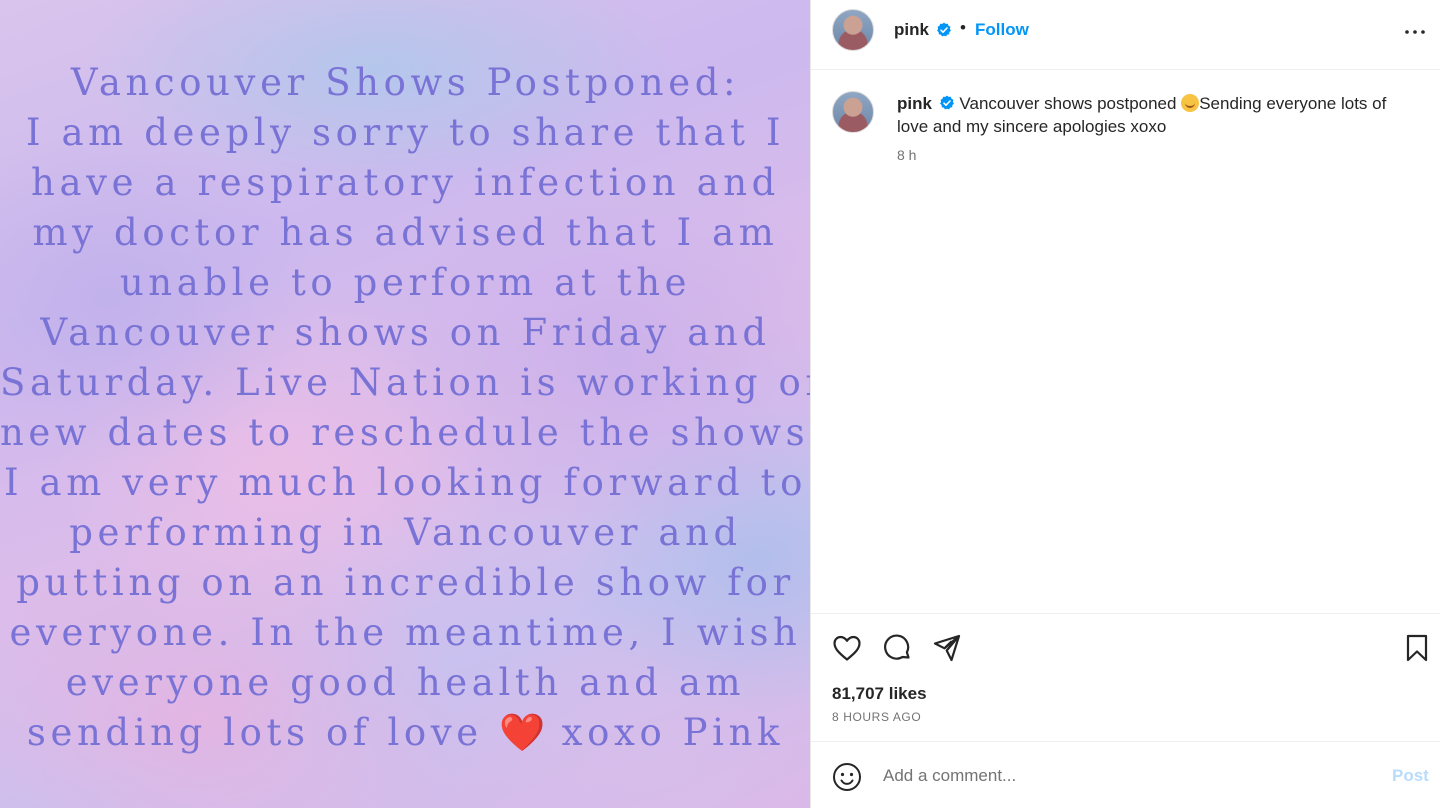 The height and width of the screenshot is (808, 1440). What do you see at coordinates (914, 103) in the screenshot?
I see `caption-username: pink` at bounding box center [914, 103].